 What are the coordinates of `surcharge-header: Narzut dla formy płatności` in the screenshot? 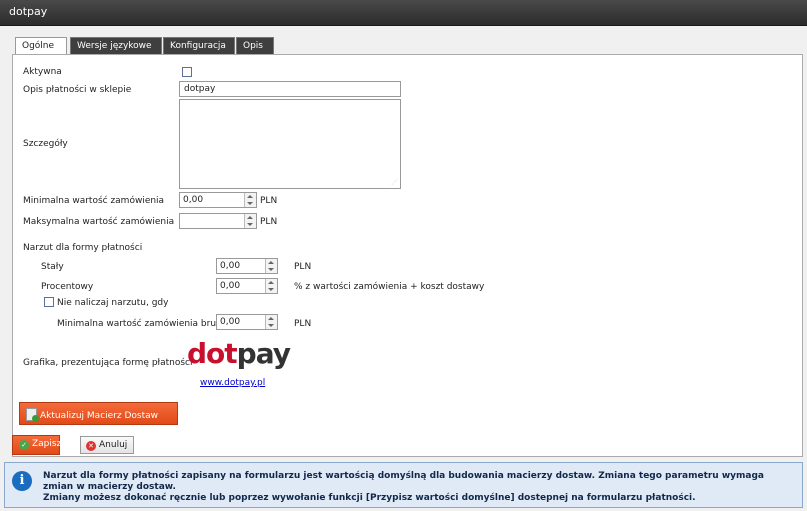 It's located at (83, 248).